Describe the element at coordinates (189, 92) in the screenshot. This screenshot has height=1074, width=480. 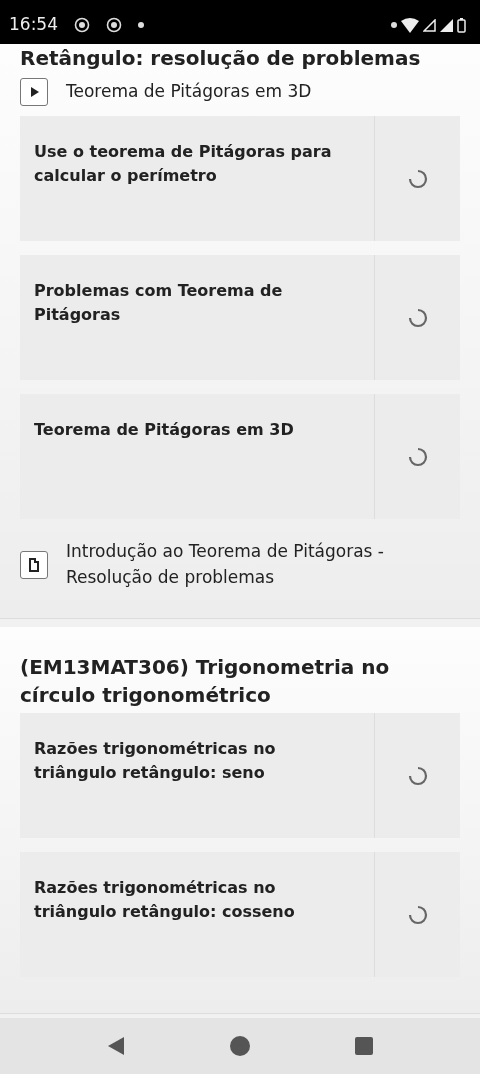
I see `resource-link: Teorema de Pitágoras em 3D` at that location.